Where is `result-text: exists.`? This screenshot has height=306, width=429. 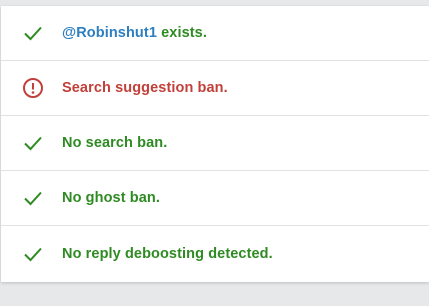
result-text: exists. is located at coordinates (181, 33).